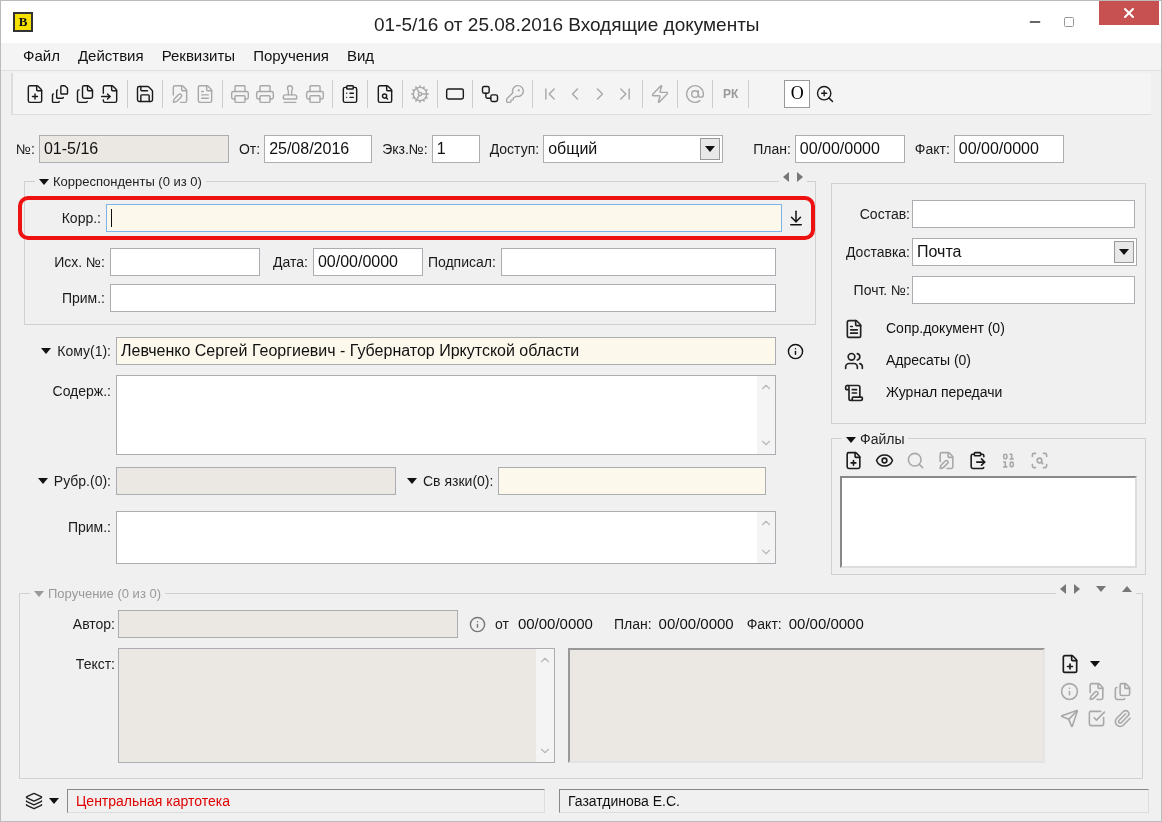 The width and height of the screenshot is (1162, 822). I want to click on field-label: Корр.:, so click(80, 218).